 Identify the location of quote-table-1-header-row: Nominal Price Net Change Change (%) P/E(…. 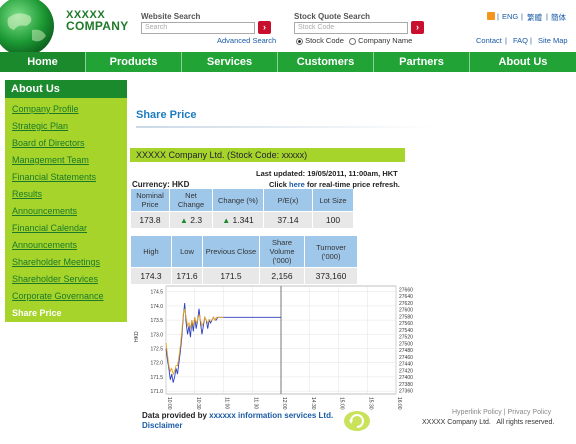
(242, 200).